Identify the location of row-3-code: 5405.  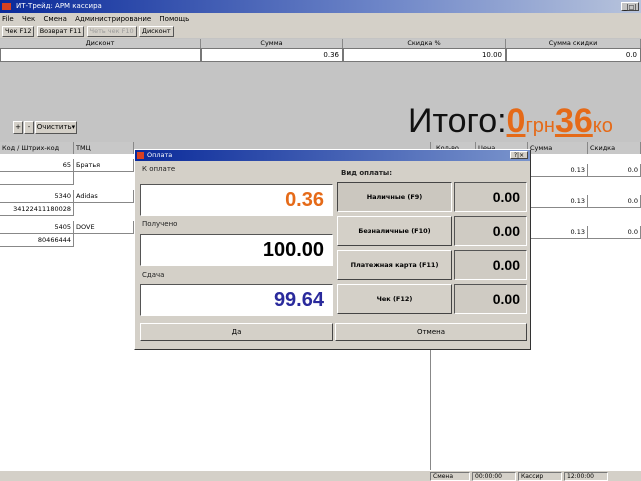
(37, 227).